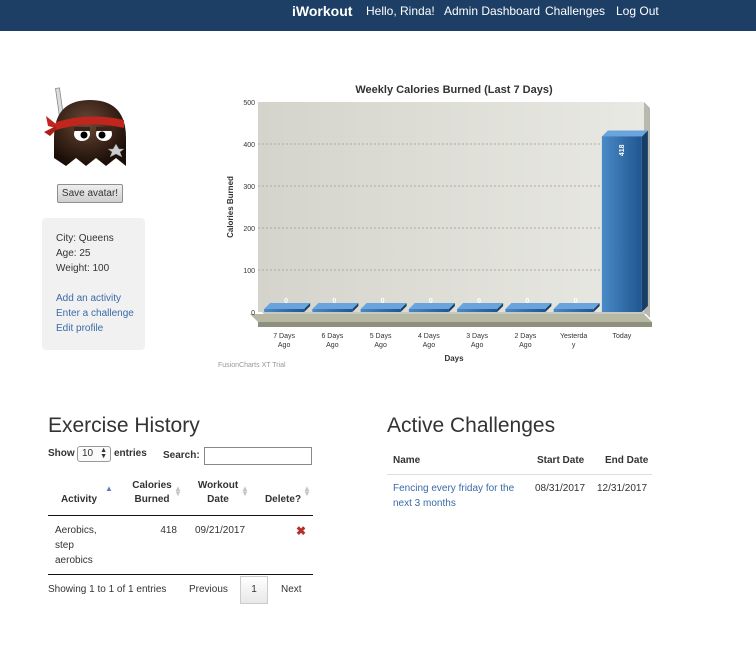 The image size is (756, 648). Describe the element at coordinates (64, 545) in the screenshot. I see `row-activity-line2: step` at that location.